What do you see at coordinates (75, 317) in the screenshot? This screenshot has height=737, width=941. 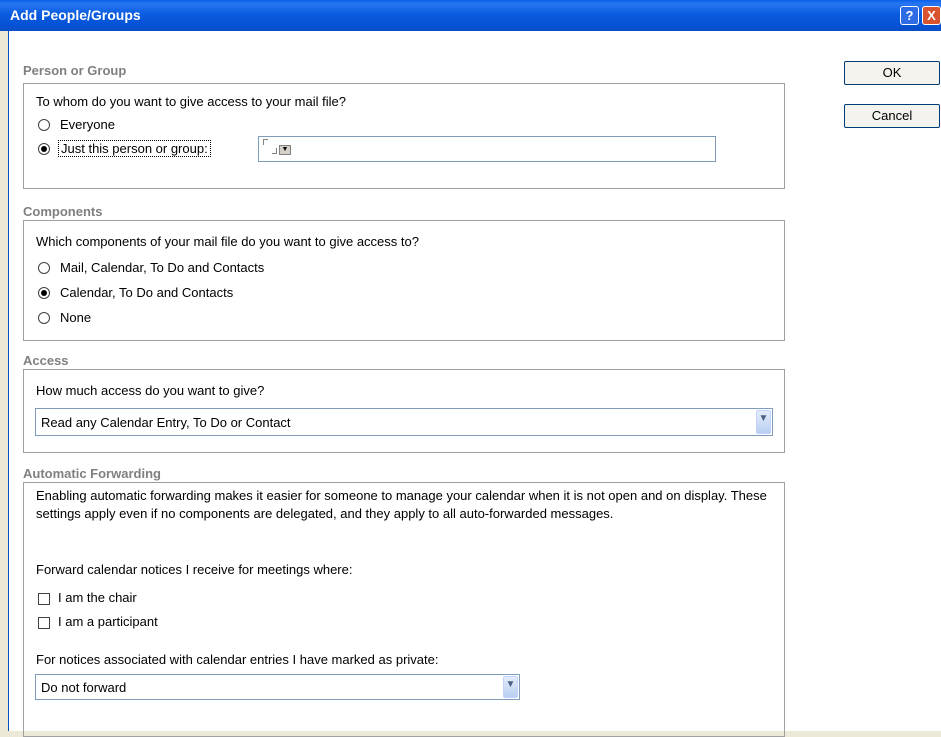 I see `radio-none-label: None` at bounding box center [75, 317].